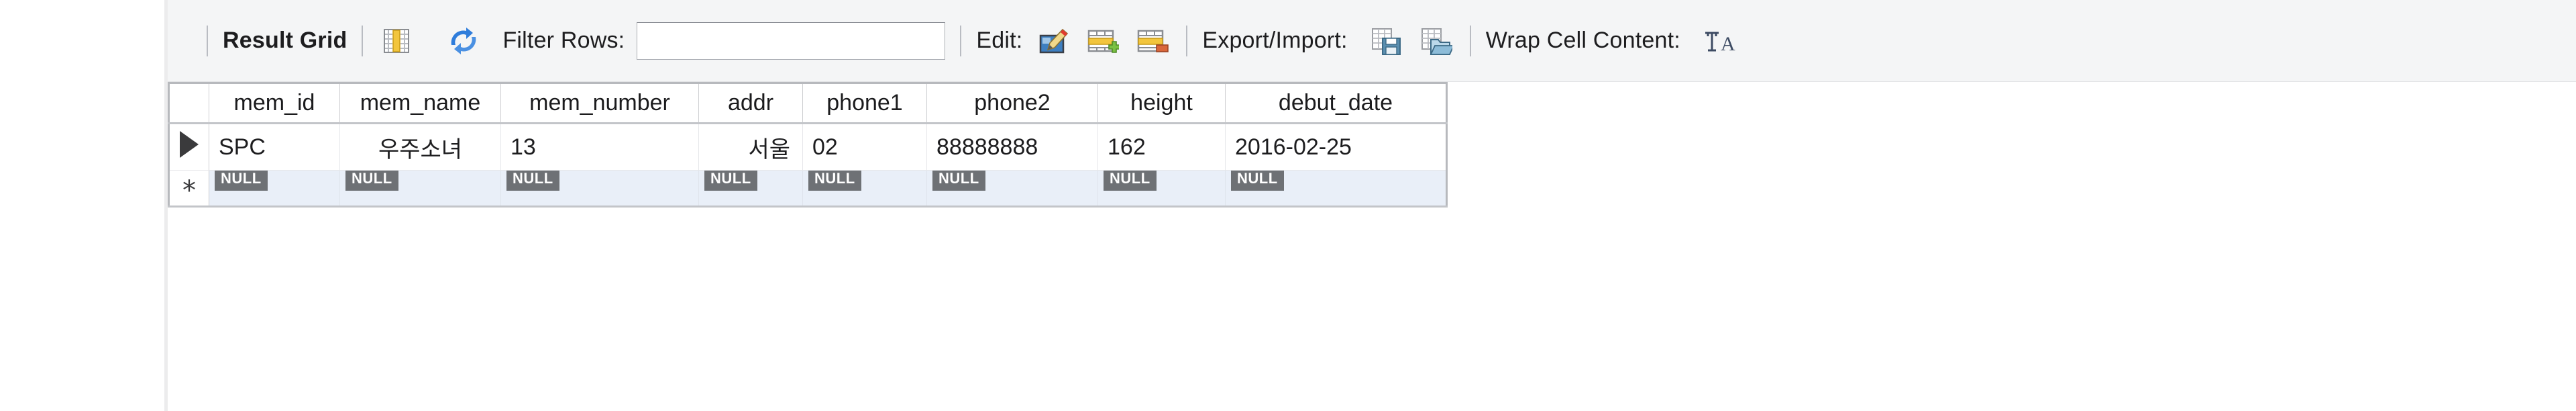 This screenshot has height=411, width=2576. What do you see at coordinates (84, 205) in the screenshot?
I see `left-gutter` at bounding box center [84, 205].